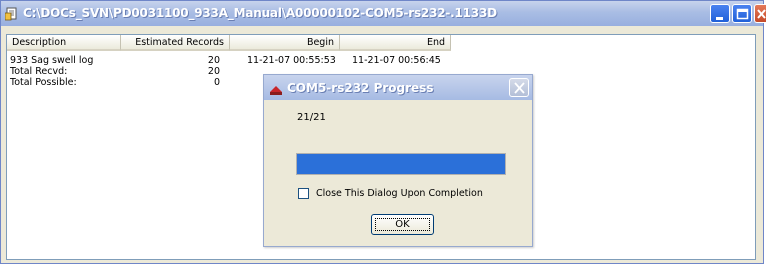  I want to click on close-button, so click(760, 13).